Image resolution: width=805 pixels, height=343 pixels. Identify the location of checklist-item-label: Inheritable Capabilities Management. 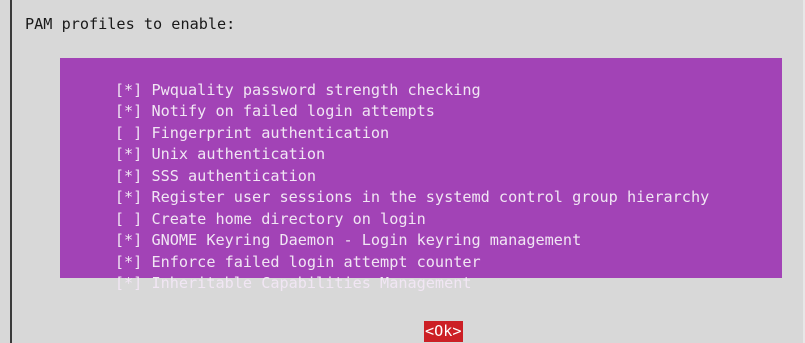
(311, 283).